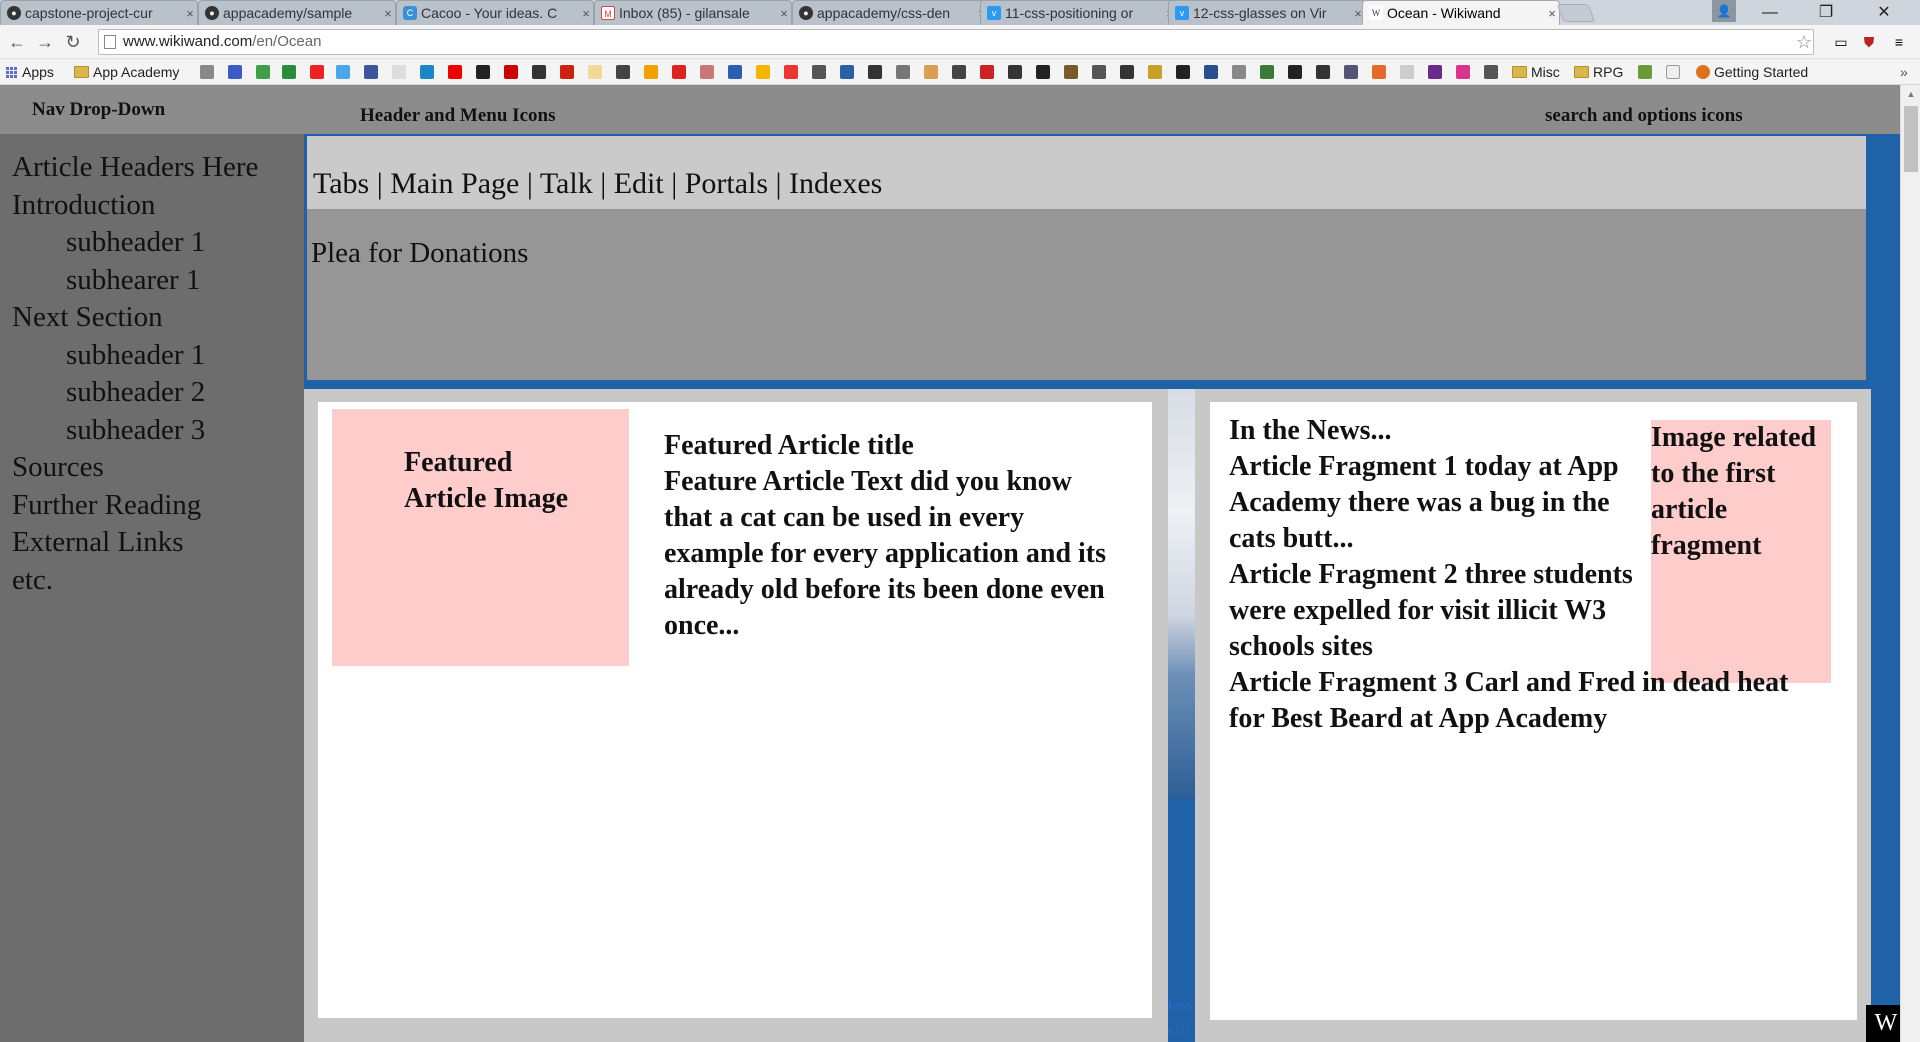 Image resolution: width=1920 pixels, height=1042 pixels. I want to click on twitter-icon, so click(343, 72).